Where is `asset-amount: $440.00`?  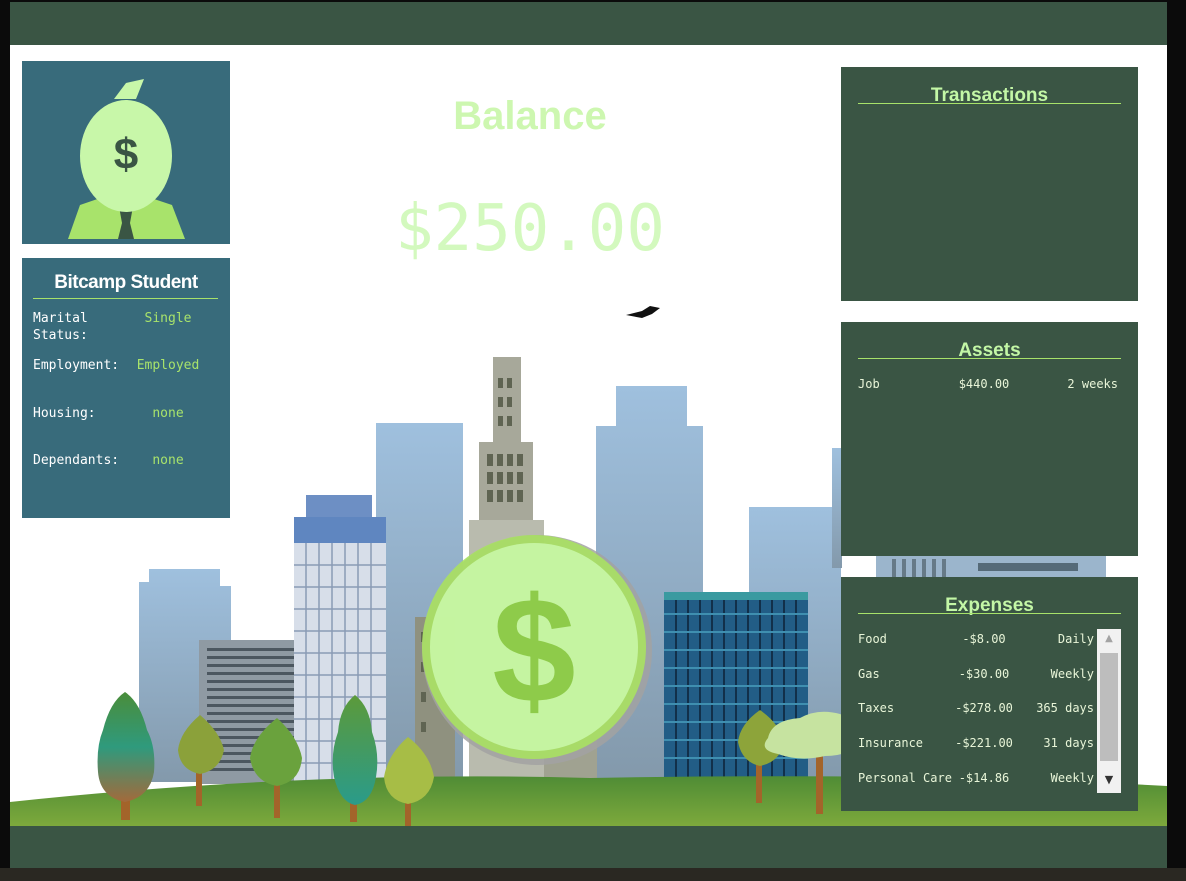 asset-amount: $440.00 is located at coordinates (984, 384).